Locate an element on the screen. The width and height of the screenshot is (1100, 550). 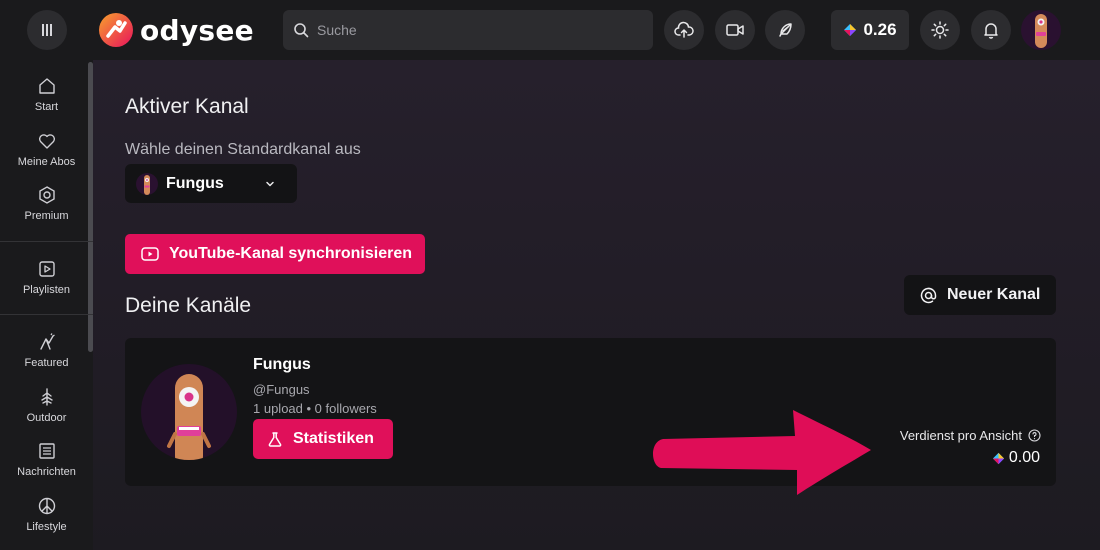
post-button is located at coordinates (785, 30).